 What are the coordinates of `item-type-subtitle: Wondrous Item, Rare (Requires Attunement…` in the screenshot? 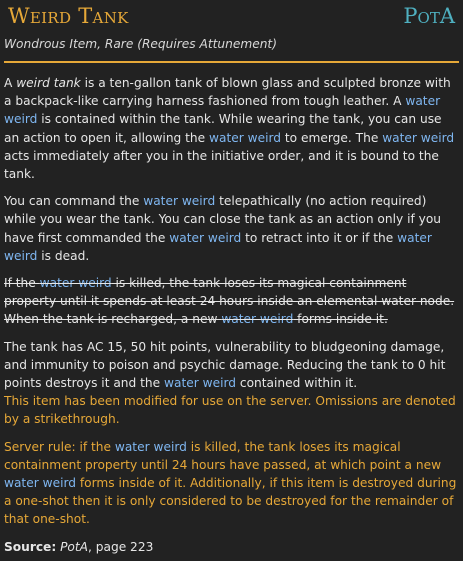 It's located at (140, 44).